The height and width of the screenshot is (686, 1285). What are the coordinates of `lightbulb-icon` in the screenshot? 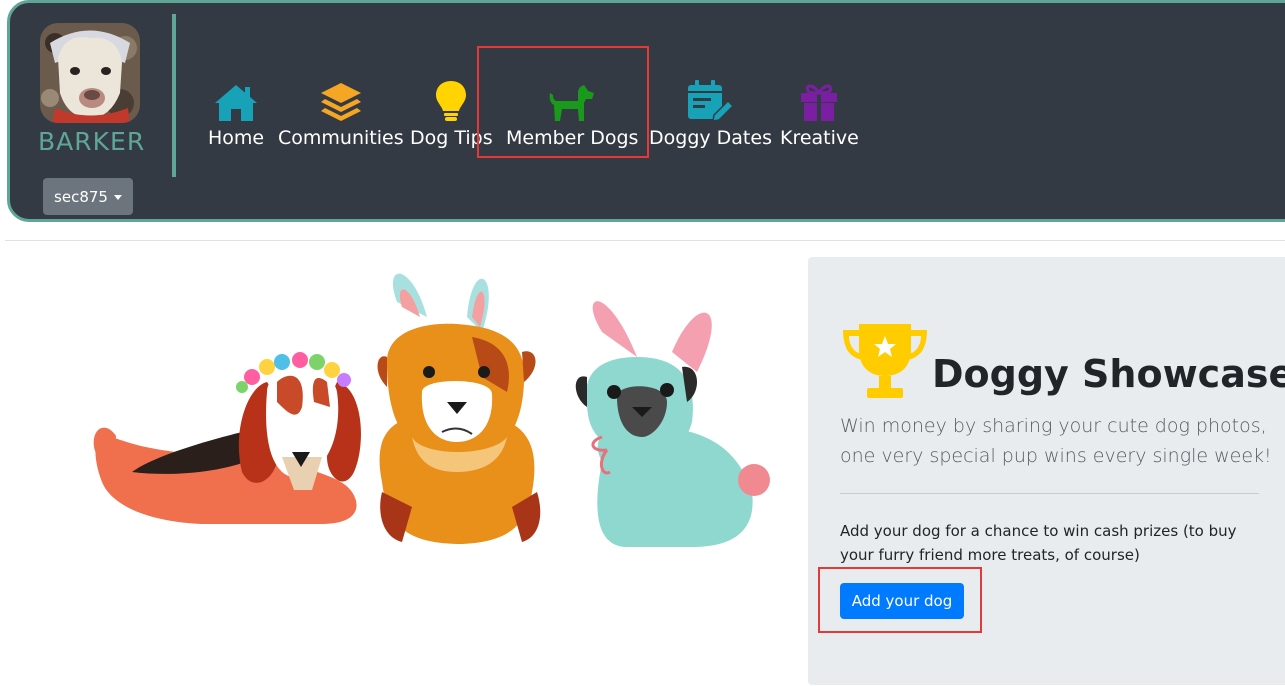 It's located at (451, 99).